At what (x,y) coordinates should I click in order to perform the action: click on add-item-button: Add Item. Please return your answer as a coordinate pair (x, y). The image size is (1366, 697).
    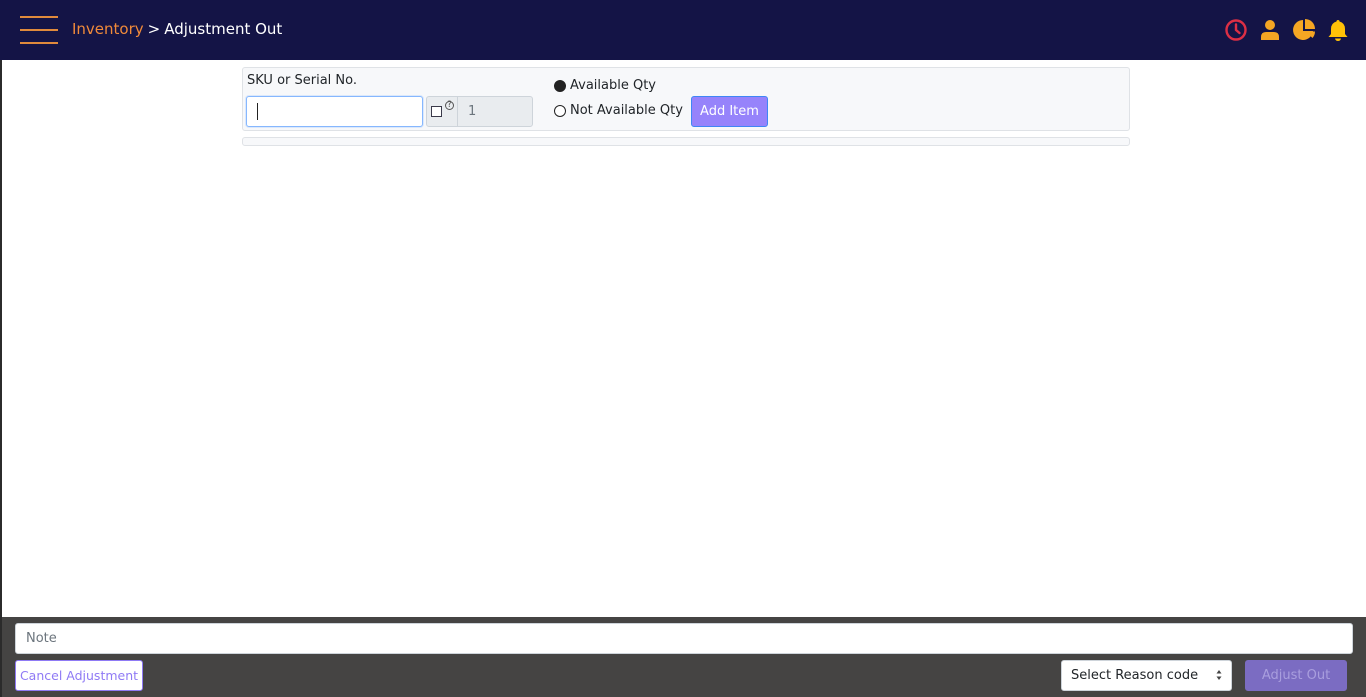
    Looking at the image, I should click on (729, 111).